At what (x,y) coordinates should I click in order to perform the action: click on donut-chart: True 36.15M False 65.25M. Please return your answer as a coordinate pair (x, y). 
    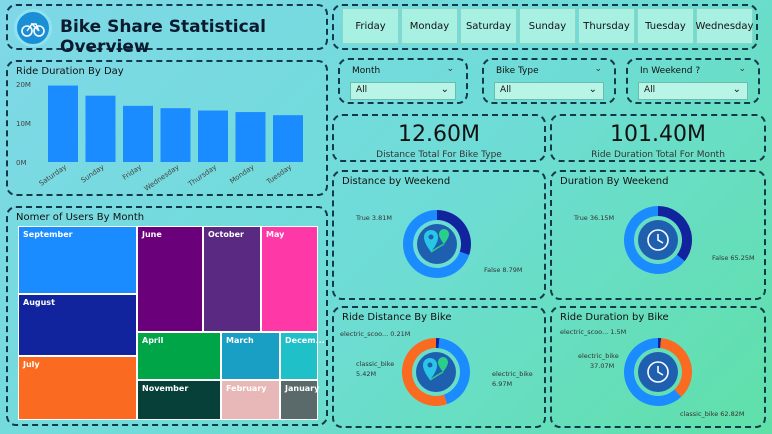
    Looking at the image, I should click on (664, 240).